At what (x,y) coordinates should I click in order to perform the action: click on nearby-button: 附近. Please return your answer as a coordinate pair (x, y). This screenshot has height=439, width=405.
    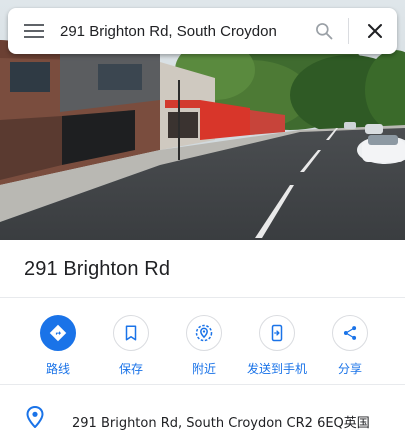
    Looking at the image, I should click on (204, 346).